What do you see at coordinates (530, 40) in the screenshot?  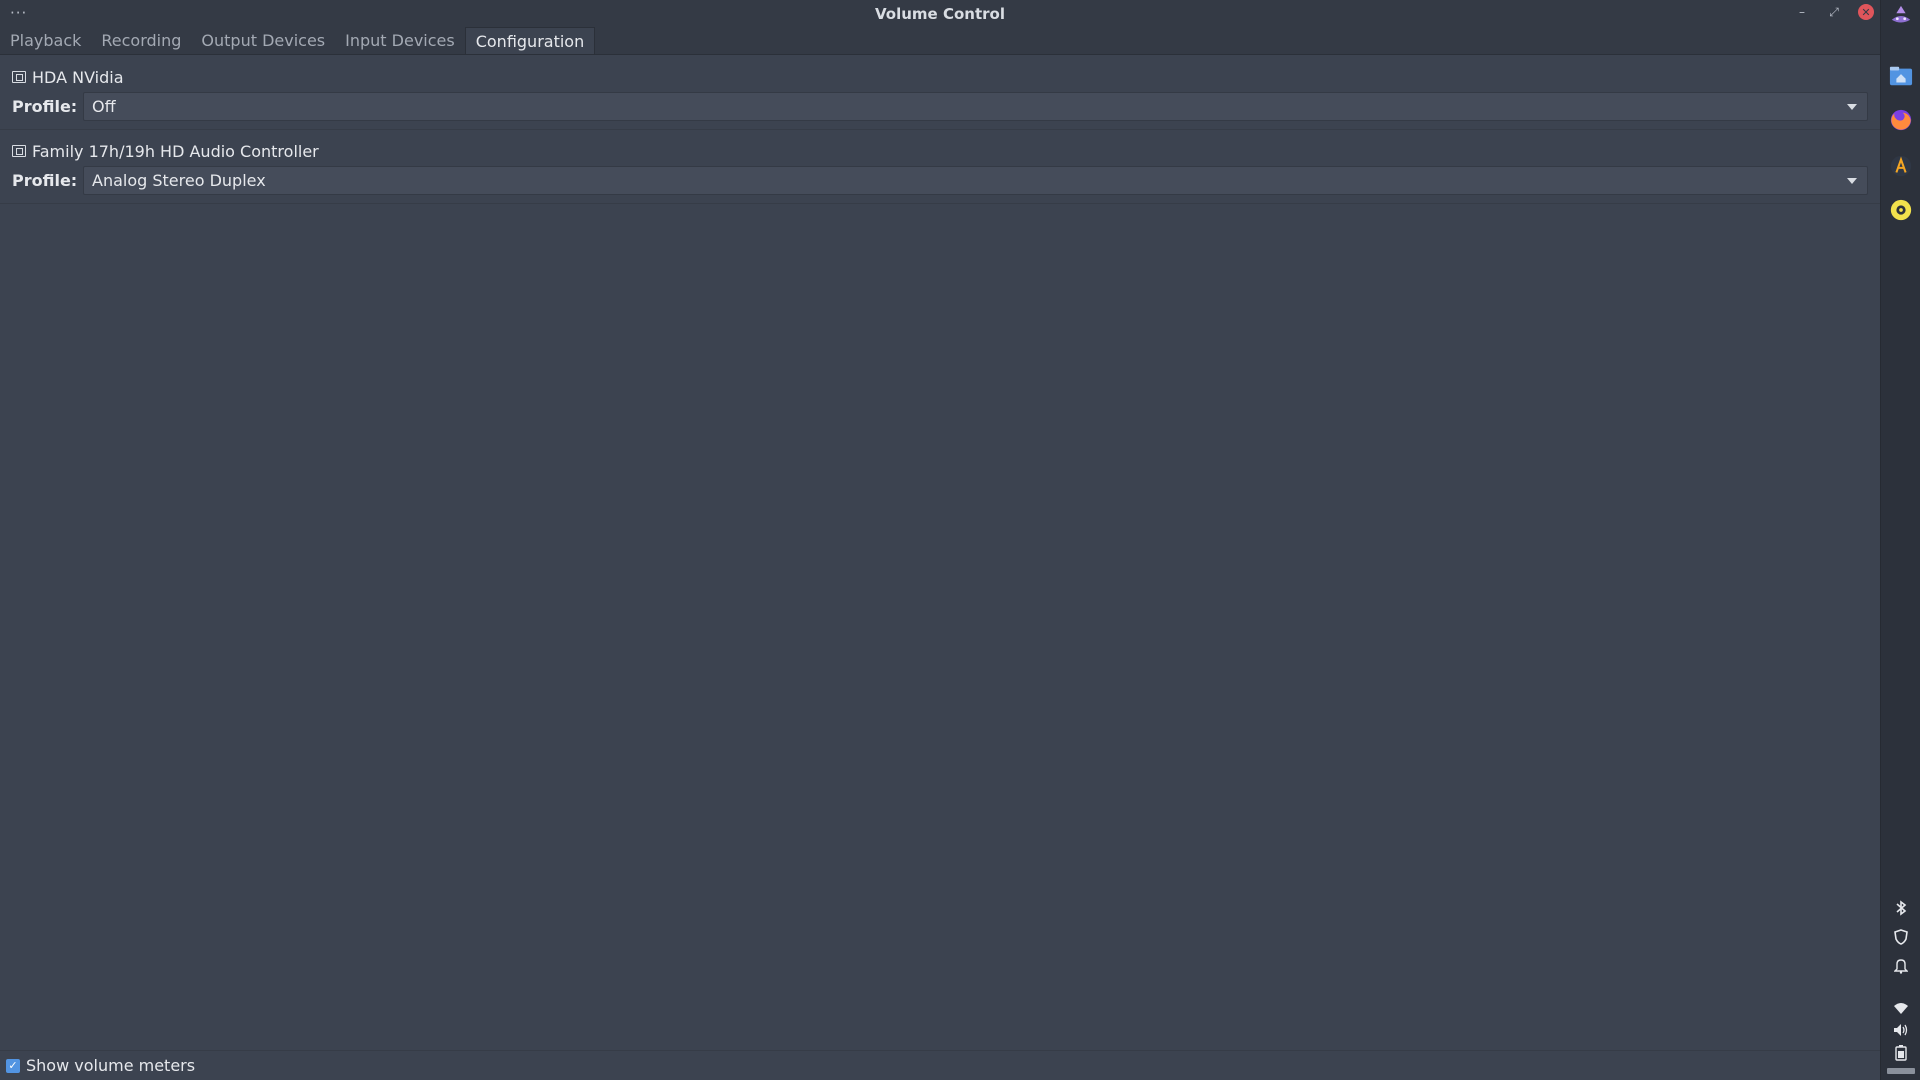 I see `tab-configuration: Configuration` at bounding box center [530, 40].